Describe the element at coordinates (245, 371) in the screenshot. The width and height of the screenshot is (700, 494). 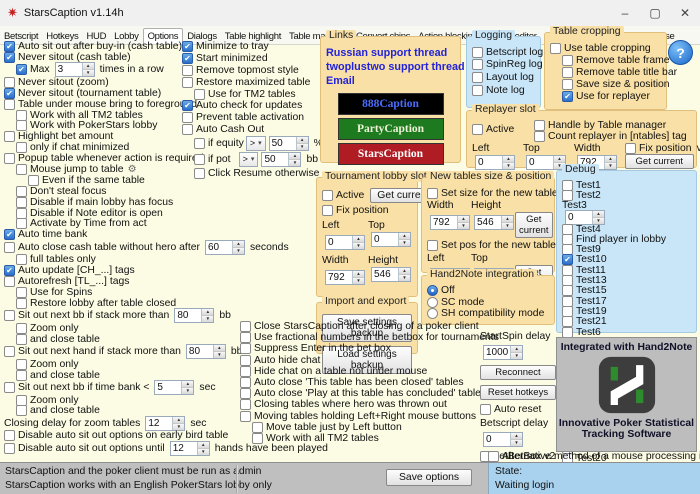
I see `checkbox-hide-chat-on-a-table-not-under-mouse` at that location.